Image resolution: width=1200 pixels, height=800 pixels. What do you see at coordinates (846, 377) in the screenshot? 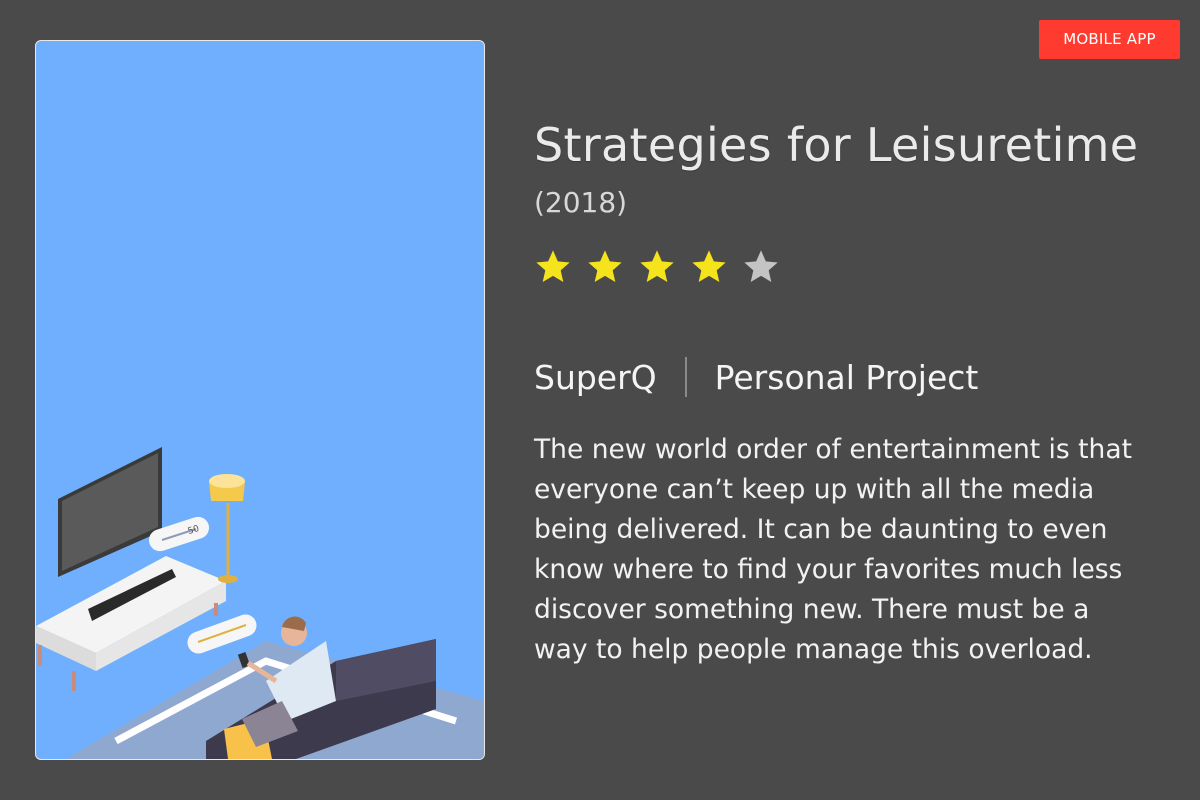
I see `project-type: Personal Project` at bounding box center [846, 377].